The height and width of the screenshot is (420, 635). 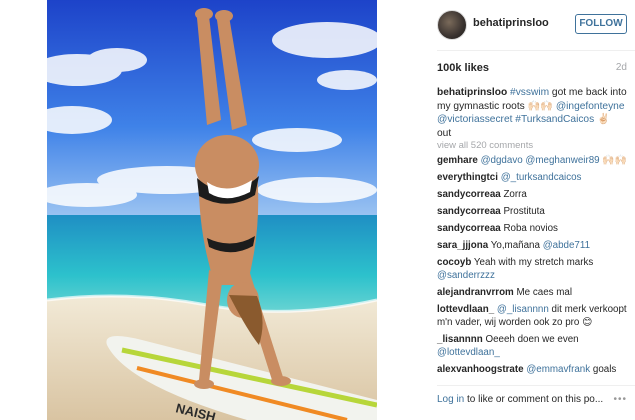 I want to click on comment-text: goals, so click(x=603, y=369).